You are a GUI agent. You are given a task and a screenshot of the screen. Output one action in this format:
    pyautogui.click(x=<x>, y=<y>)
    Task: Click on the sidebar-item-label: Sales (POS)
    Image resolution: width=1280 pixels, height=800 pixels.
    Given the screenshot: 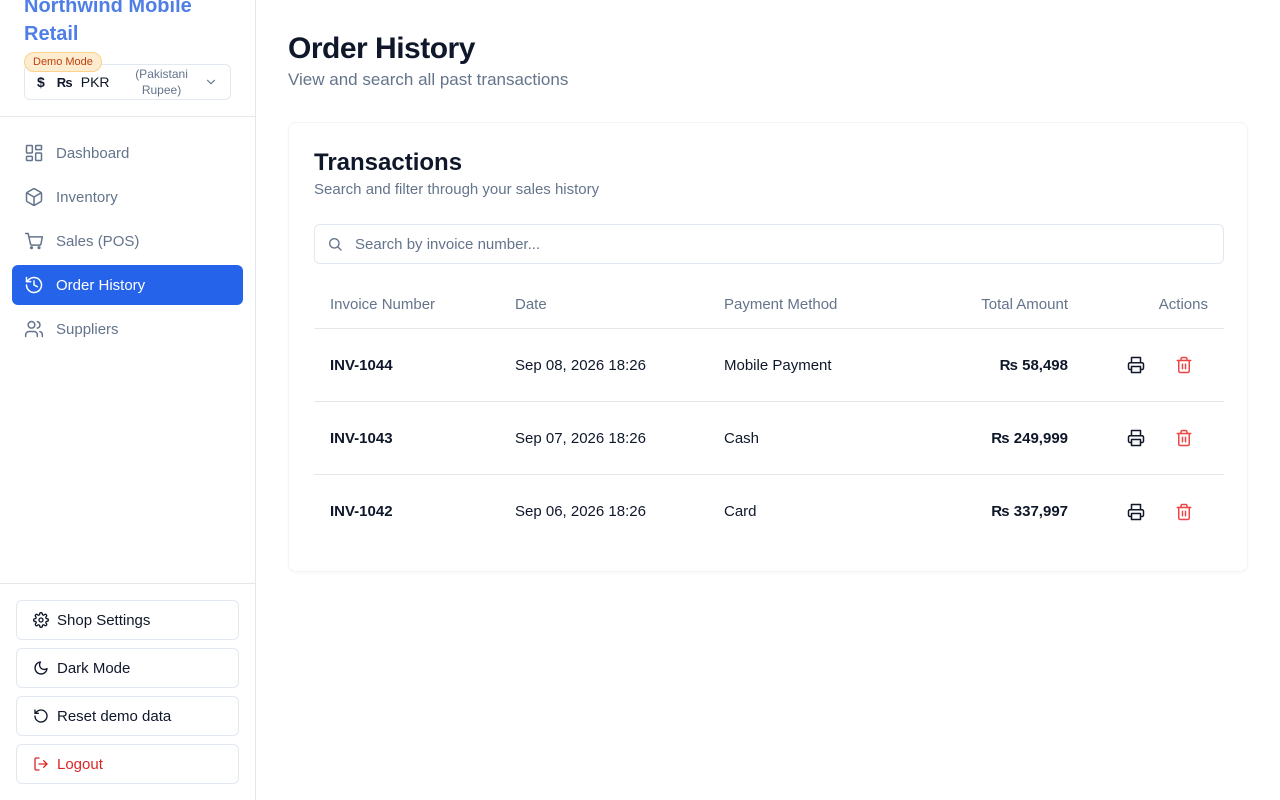 What is the action you would take?
    pyautogui.click(x=98, y=241)
    